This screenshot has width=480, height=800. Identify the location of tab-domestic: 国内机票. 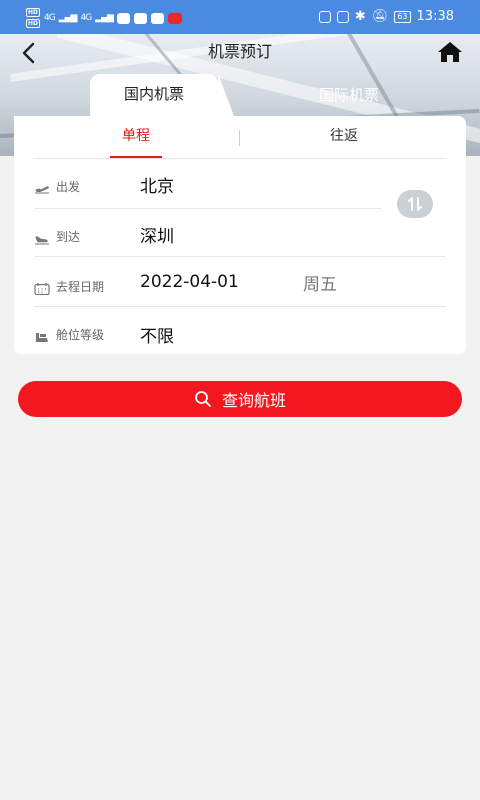
(162, 95).